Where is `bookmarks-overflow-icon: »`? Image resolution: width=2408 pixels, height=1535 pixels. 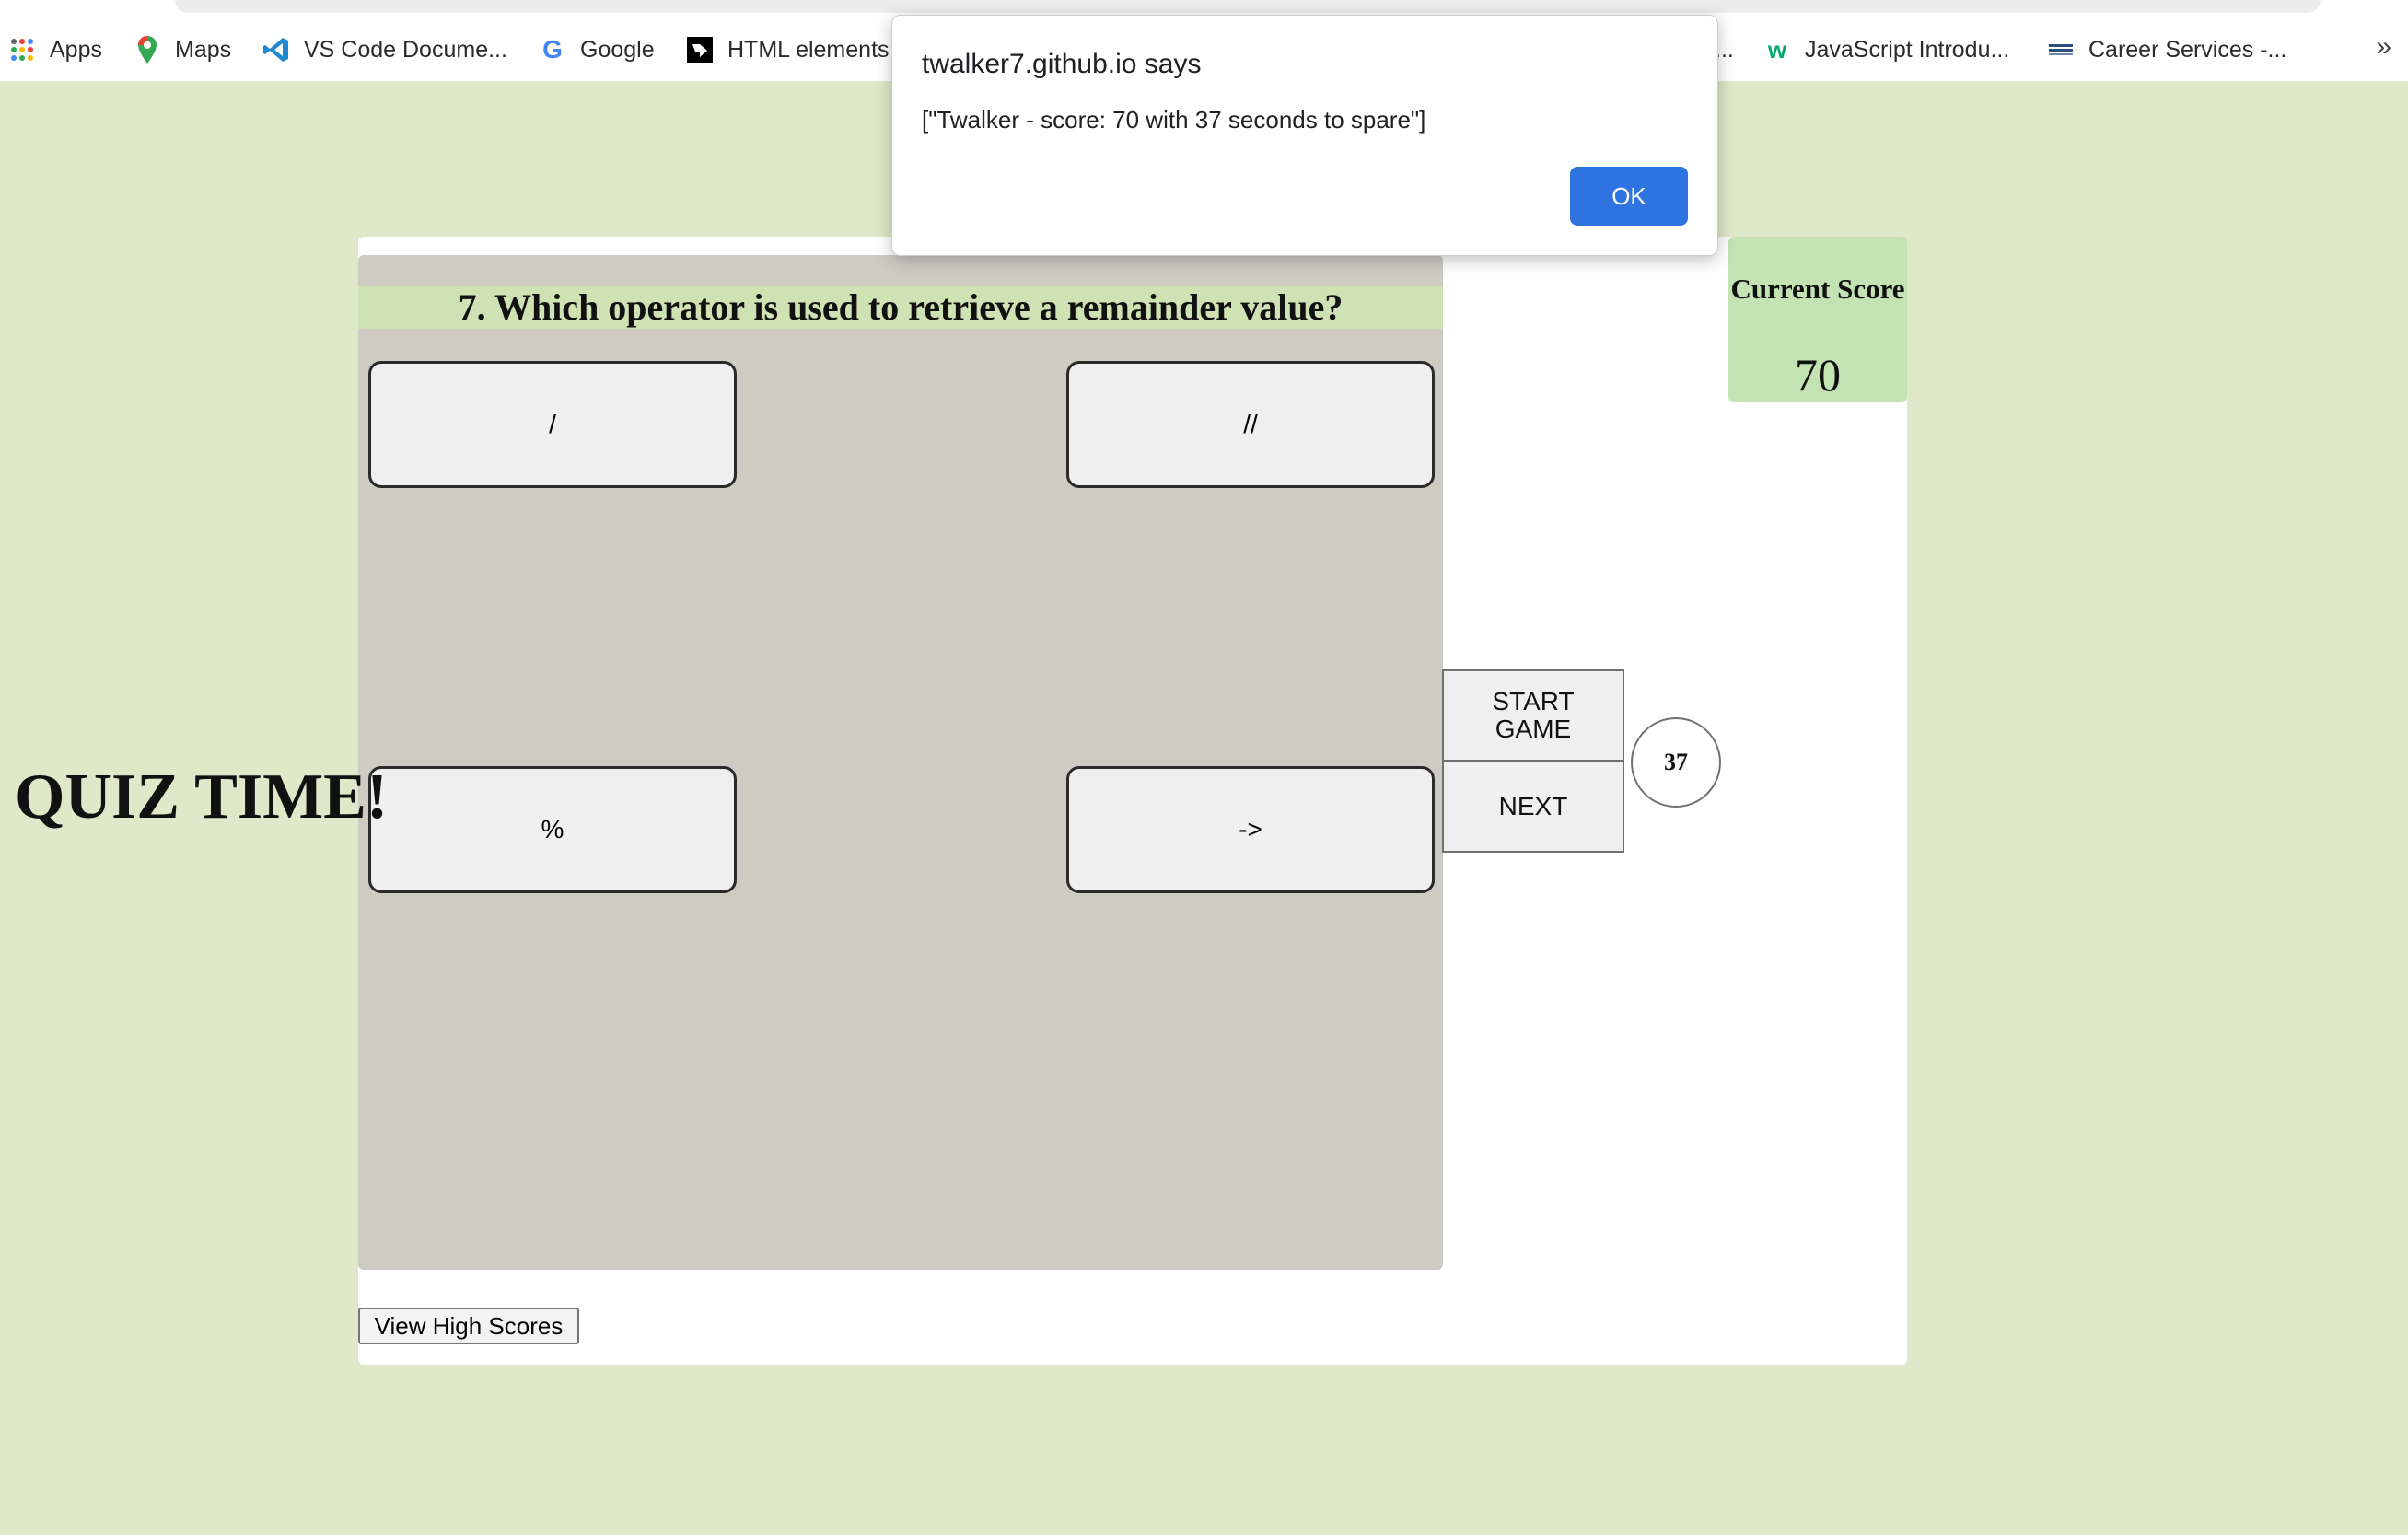 bookmarks-overflow-icon: » is located at coordinates (2383, 47).